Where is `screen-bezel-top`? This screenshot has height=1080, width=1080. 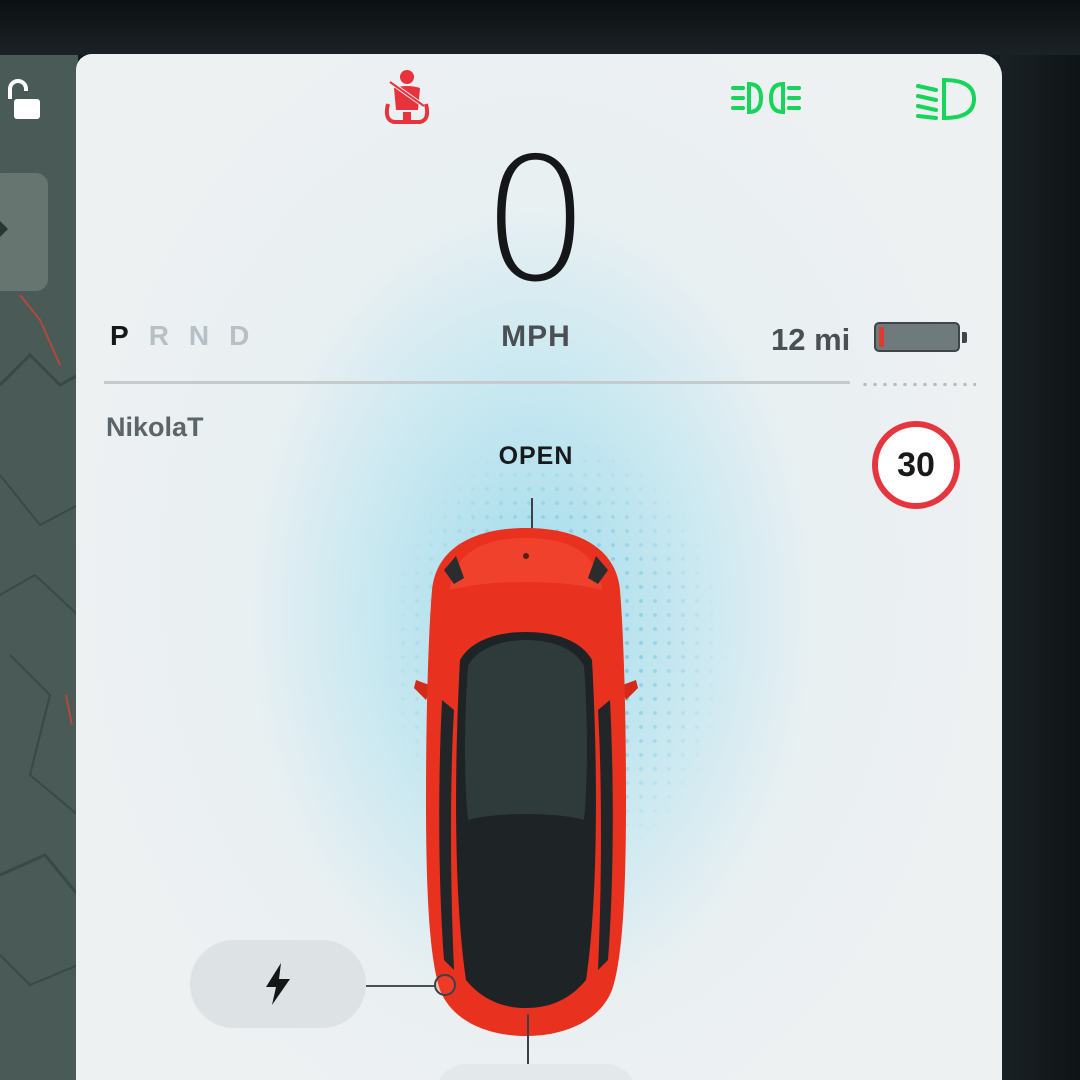
screen-bezel-top is located at coordinates (540, 27).